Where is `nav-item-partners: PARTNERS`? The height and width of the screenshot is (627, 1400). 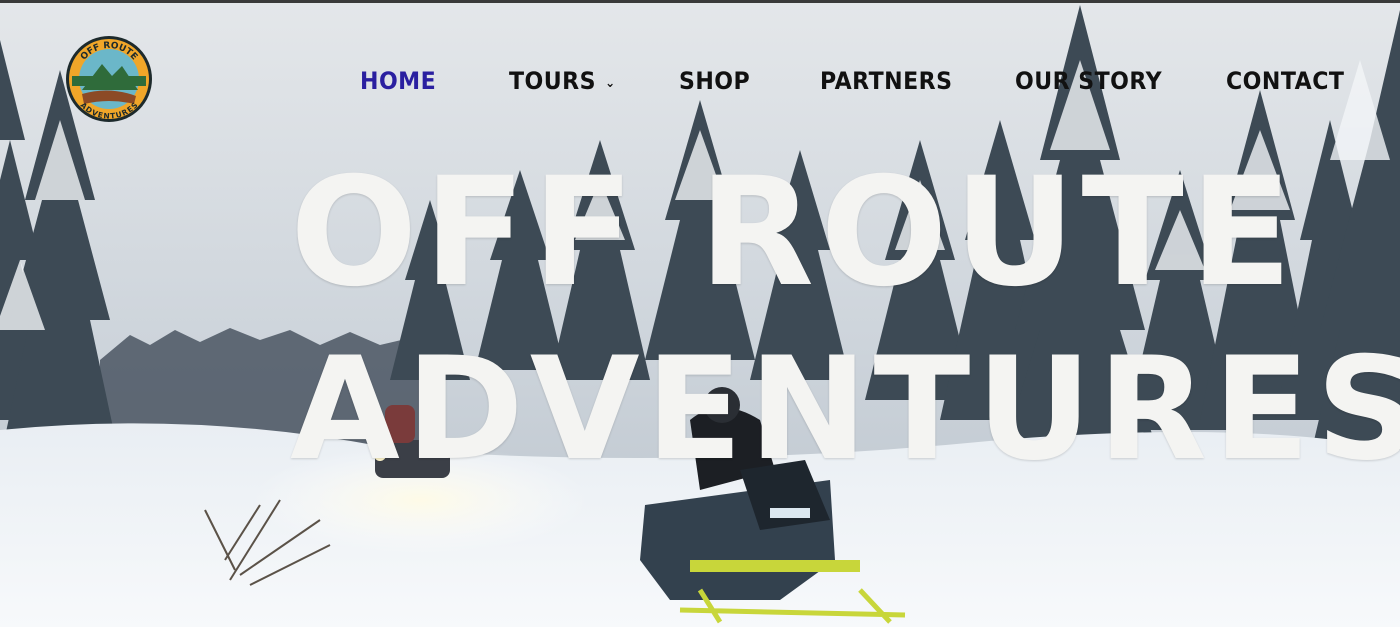
nav-item-partners: PARTNERS is located at coordinates (886, 81).